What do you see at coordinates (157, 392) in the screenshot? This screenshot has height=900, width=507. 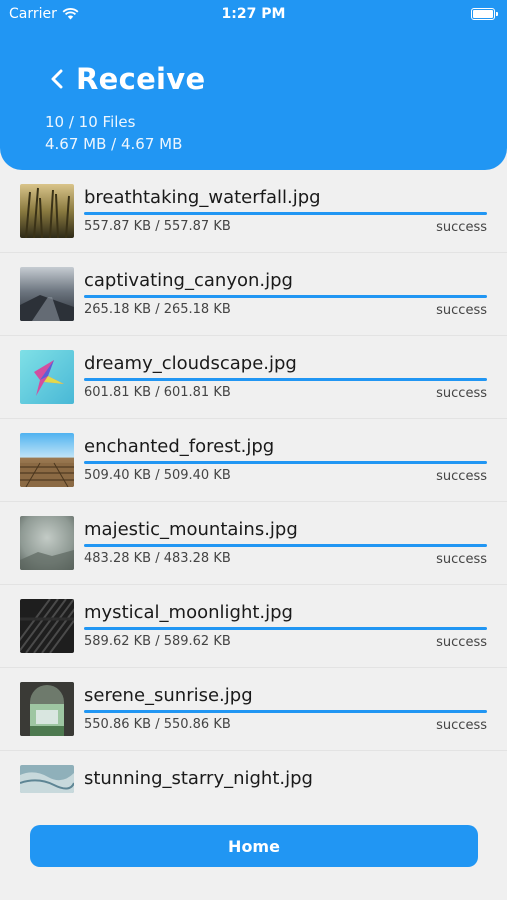 I see `file-size: 601.81 KB / 601.81 KB` at bounding box center [157, 392].